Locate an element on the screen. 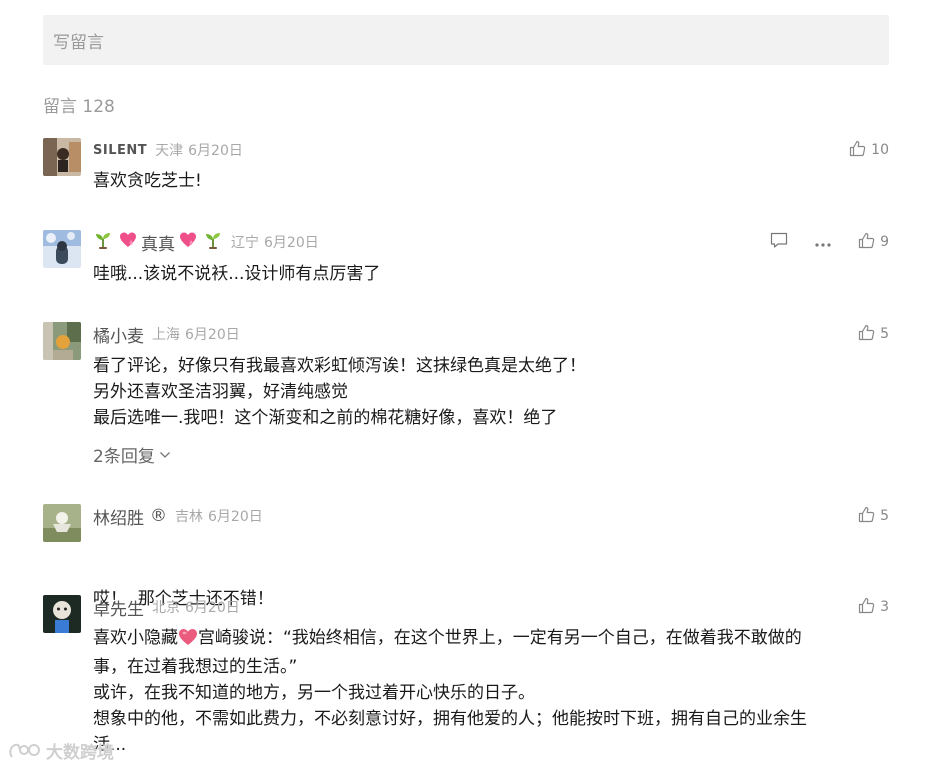 The width and height of the screenshot is (932, 771). comment-line: 或许，在我不知道的地方，另一个我过着开心快乐的日子。 is located at coordinates (314, 693).